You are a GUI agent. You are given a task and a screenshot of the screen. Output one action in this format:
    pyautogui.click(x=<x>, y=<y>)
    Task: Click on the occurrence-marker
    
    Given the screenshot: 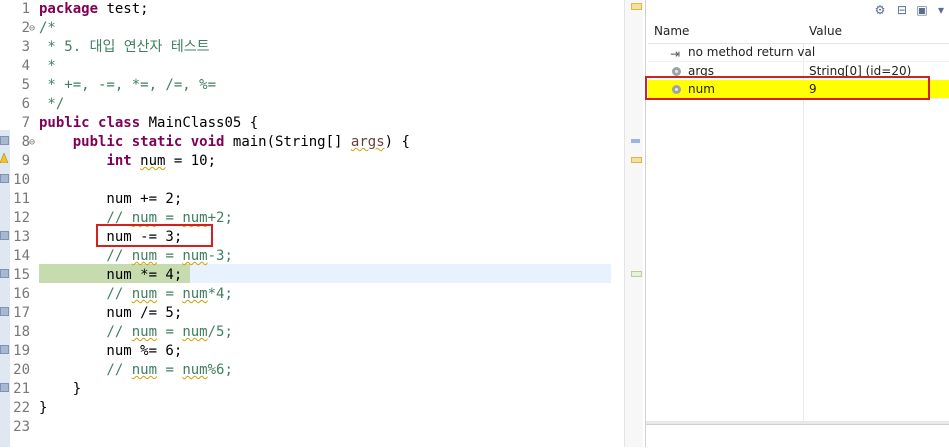 What is the action you would take?
    pyautogui.click(x=635, y=141)
    